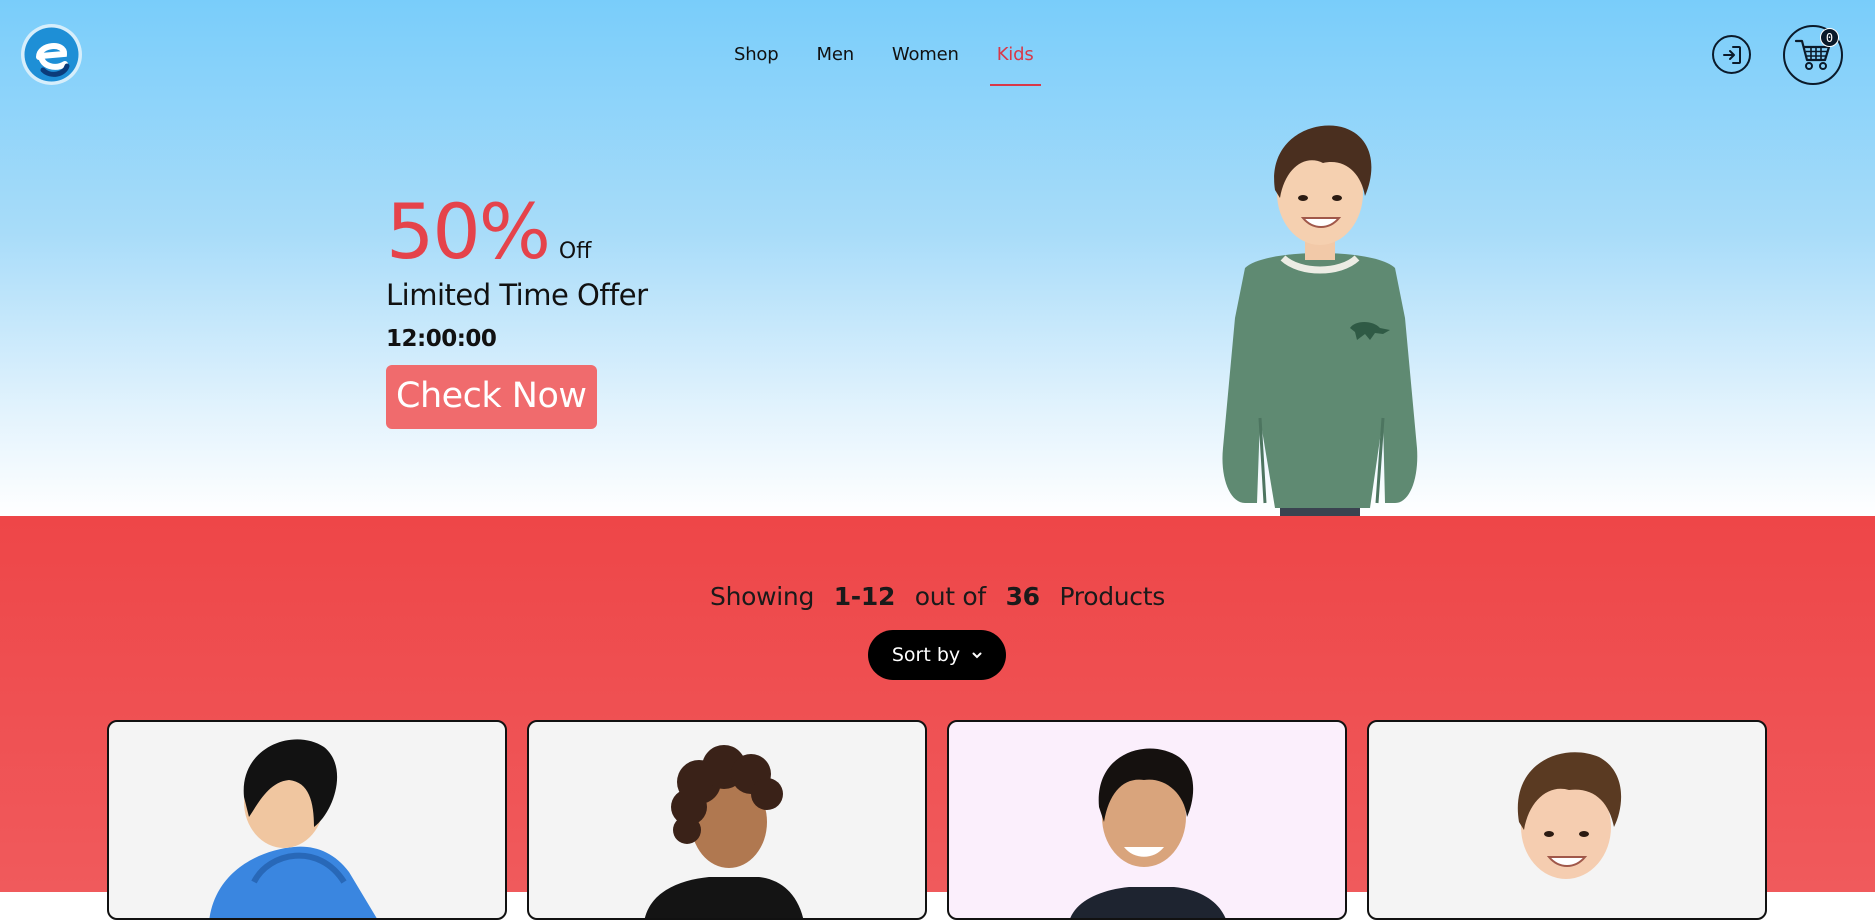 Image resolution: width=1875 pixels, height=920 pixels. I want to click on results-range: 1-12, so click(864, 596).